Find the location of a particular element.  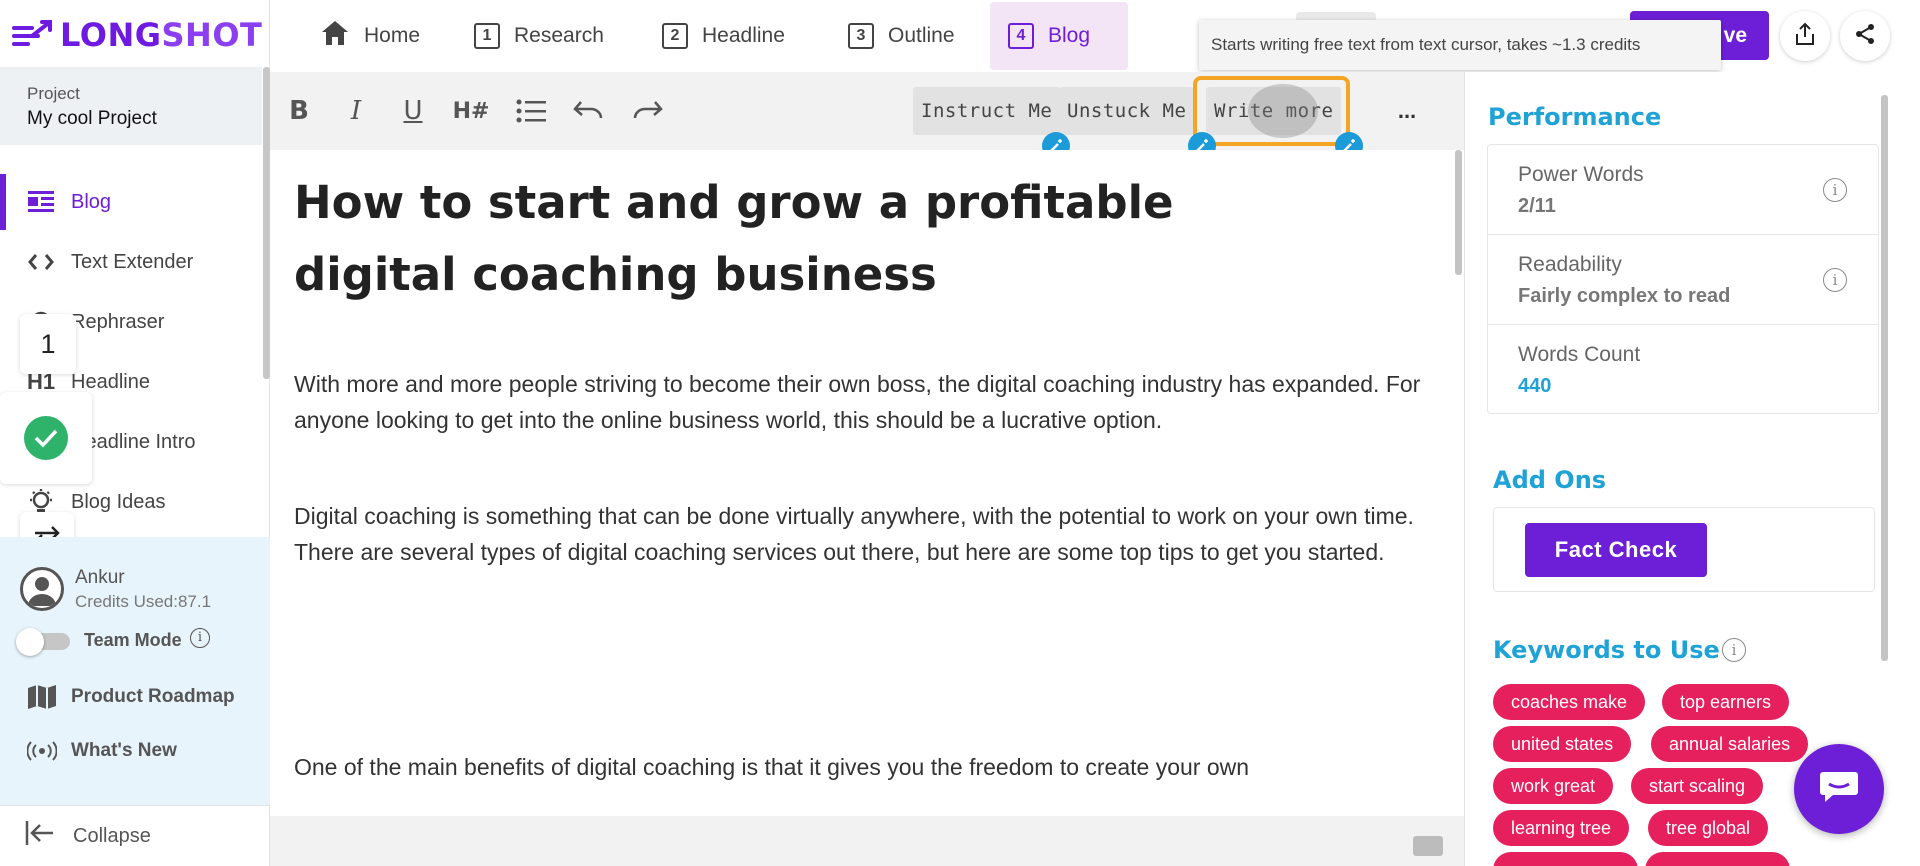

step-number-icon: 4 is located at coordinates (1021, 36).